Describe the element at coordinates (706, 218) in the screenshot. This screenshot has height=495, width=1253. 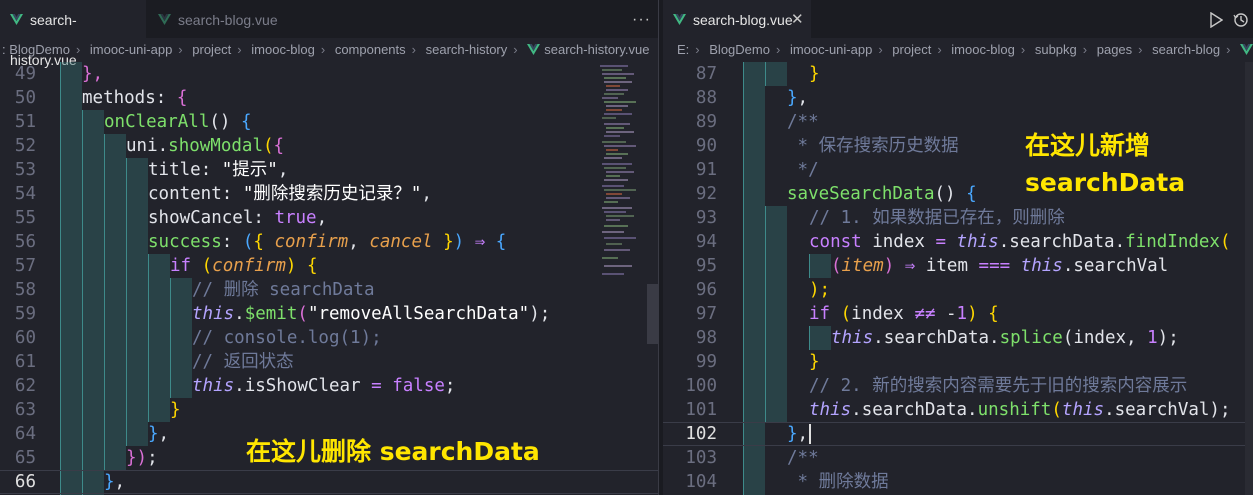
I see `line-number: 93` at that location.